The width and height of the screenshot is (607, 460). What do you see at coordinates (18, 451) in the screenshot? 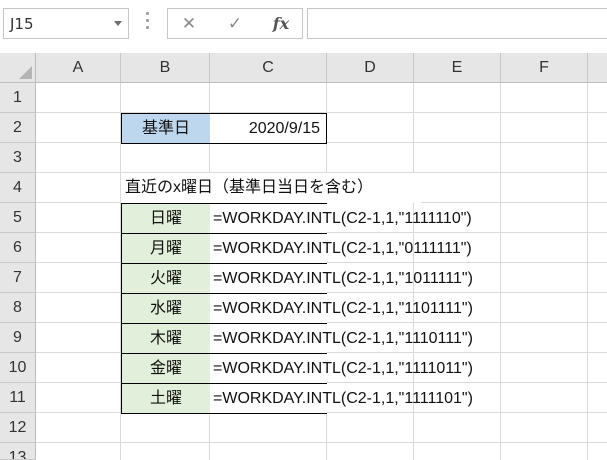
I see `row-header-13: 13` at bounding box center [18, 451].